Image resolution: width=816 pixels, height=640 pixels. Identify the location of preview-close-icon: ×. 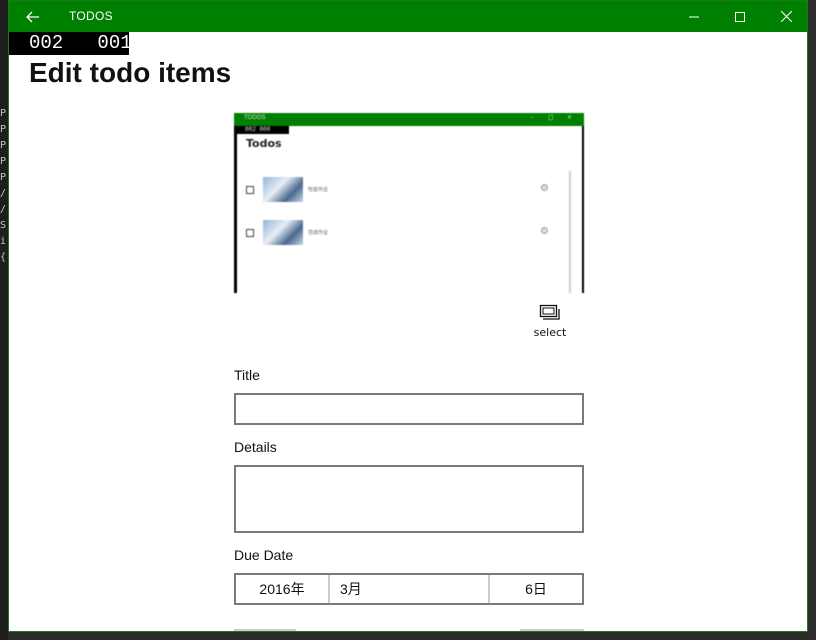
(570, 117).